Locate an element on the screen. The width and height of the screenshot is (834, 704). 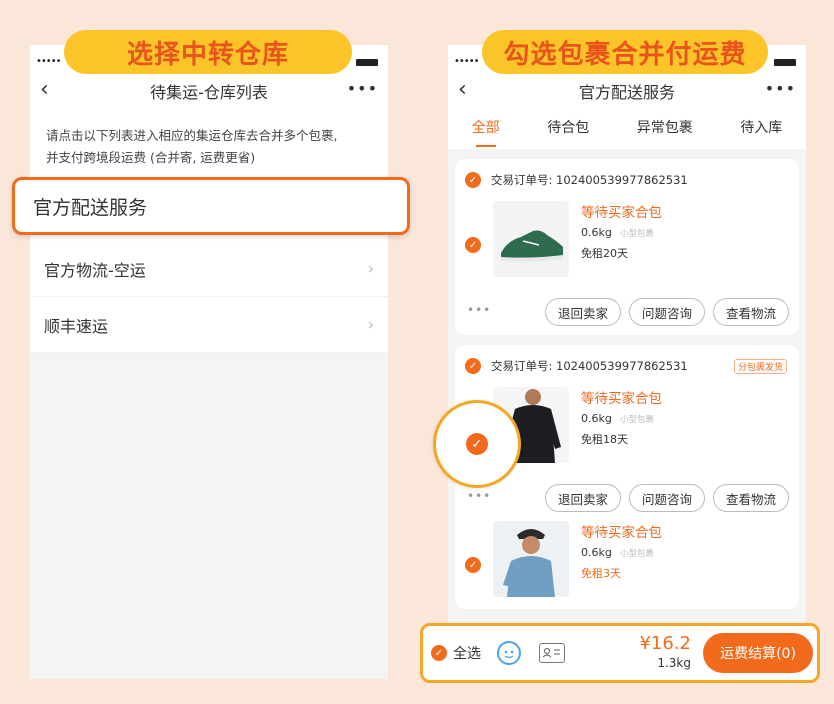
package-info: 等待买家合包 0.6kg 小型包裹 免租18天 is located at coordinates (621, 418).